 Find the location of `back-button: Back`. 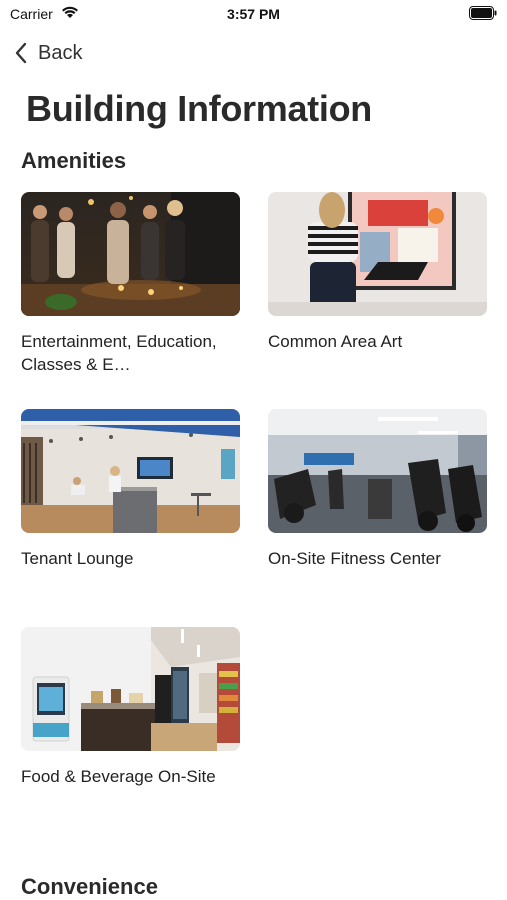

back-button: Back is located at coordinates (48, 53).